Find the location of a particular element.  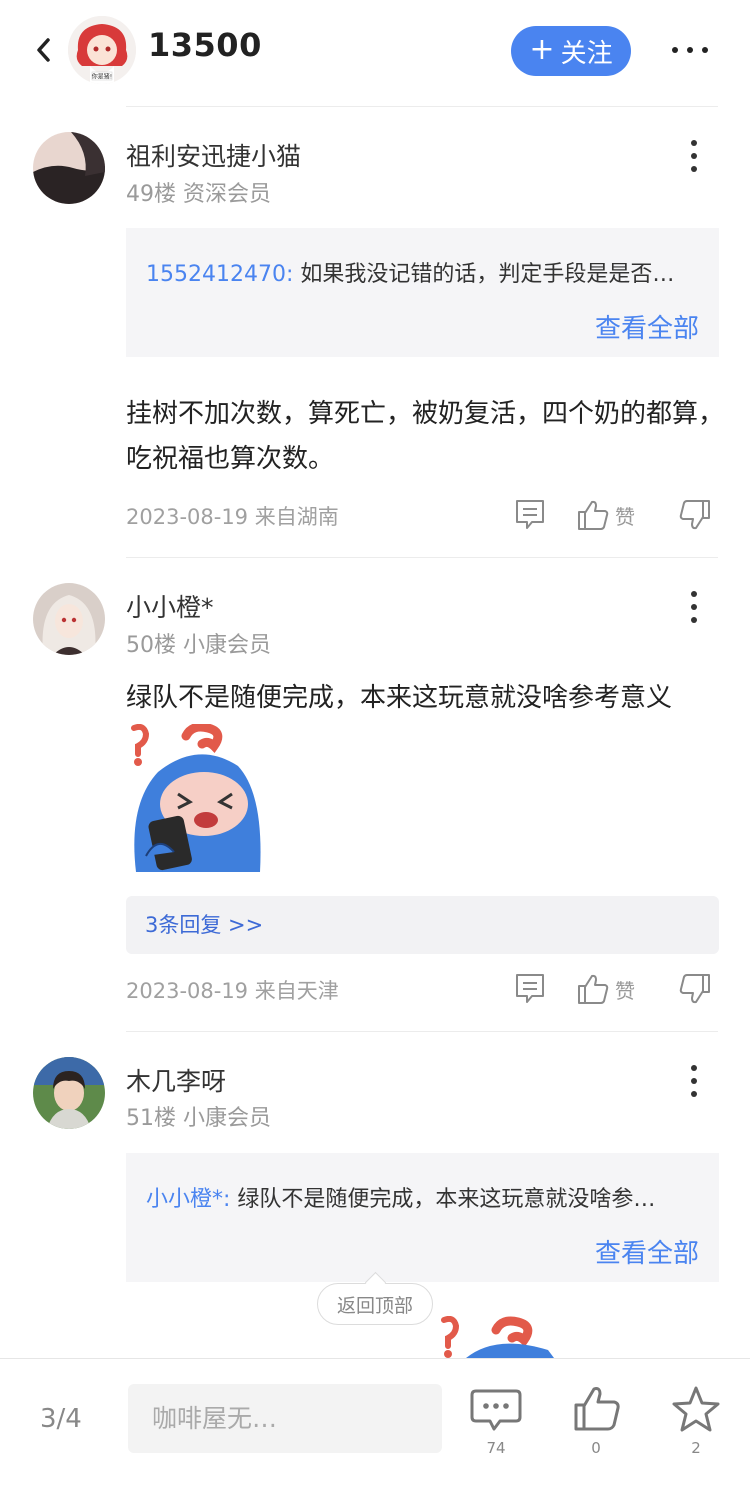

more-options-icon is located at coordinates (690, 50).